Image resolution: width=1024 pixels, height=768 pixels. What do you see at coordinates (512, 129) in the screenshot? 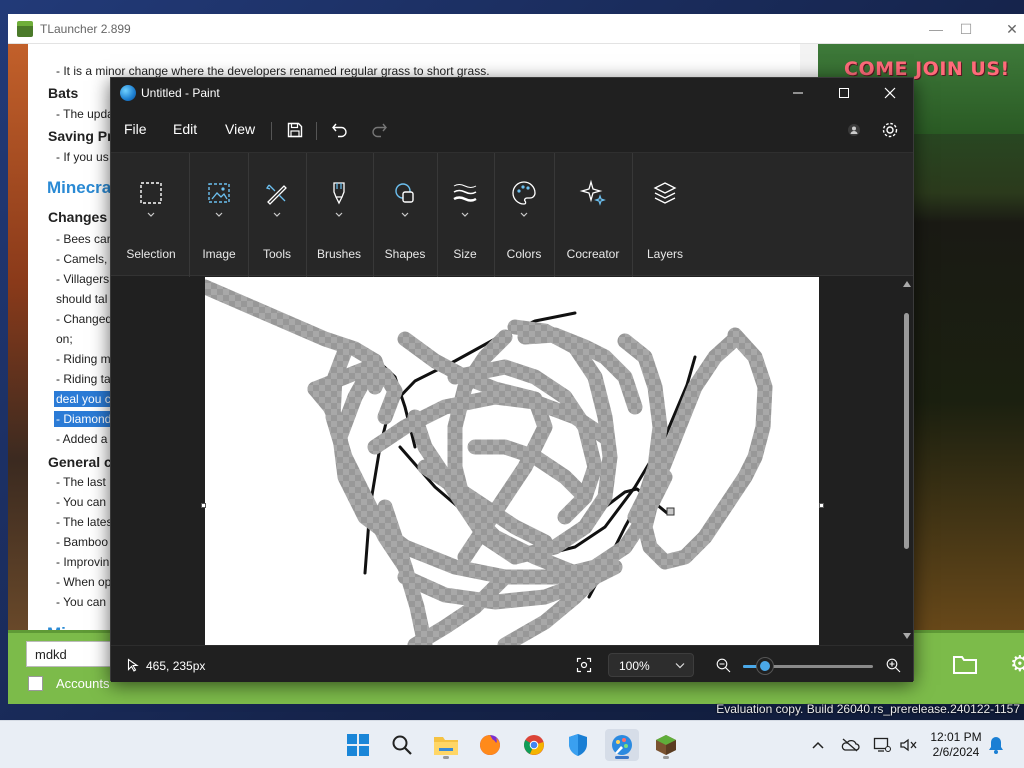
I see `paint-menubar: File Edit View` at bounding box center [512, 129].